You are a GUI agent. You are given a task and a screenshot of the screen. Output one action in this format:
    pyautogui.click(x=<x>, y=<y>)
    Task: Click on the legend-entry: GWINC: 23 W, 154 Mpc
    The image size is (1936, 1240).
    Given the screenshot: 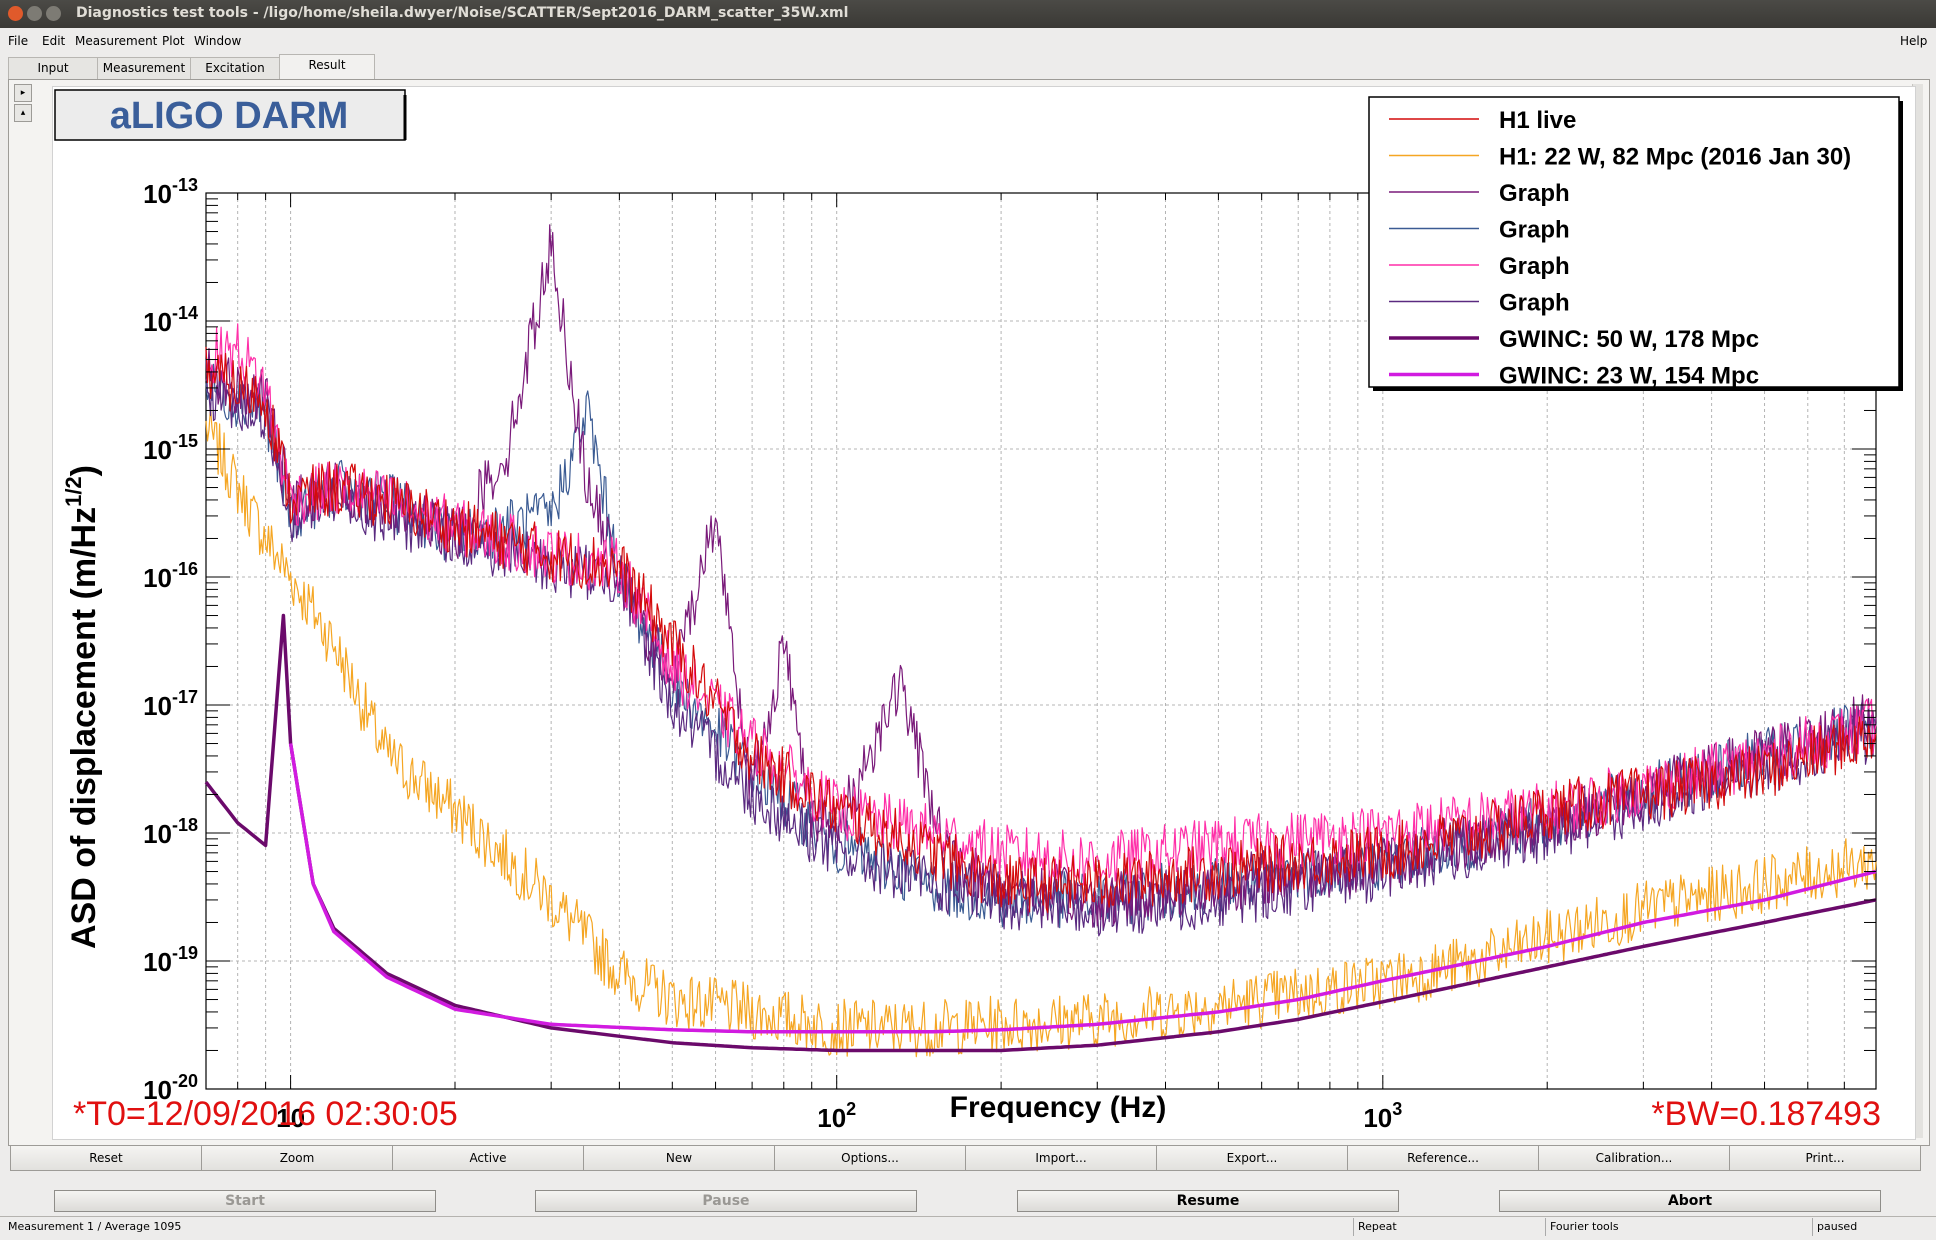 What is the action you would take?
    pyautogui.click(x=1629, y=376)
    